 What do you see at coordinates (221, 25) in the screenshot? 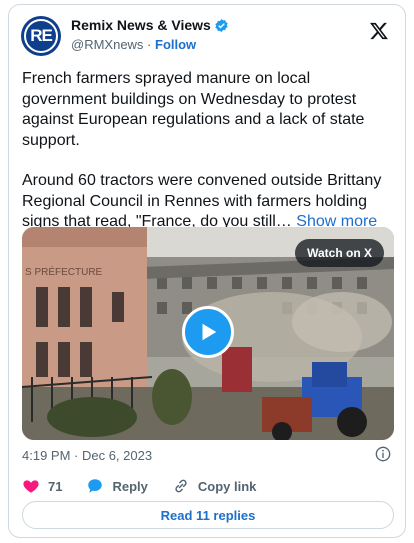
I see `verified-badge-icon` at bounding box center [221, 25].